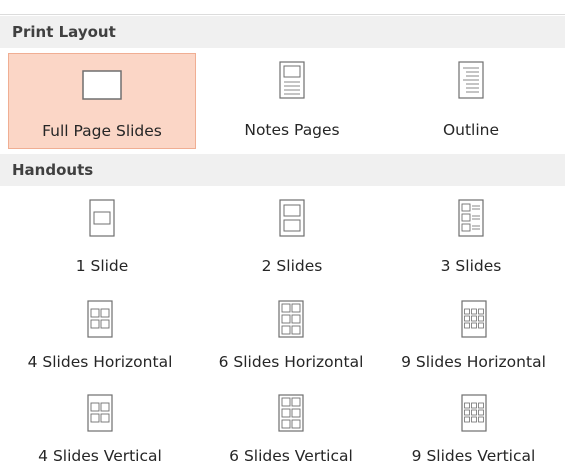 This screenshot has width=565, height=474. What do you see at coordinates (292, 101) in the screenshot?
I see `notes-pages-option: Notes Pages` at bounding box center [292, 101].